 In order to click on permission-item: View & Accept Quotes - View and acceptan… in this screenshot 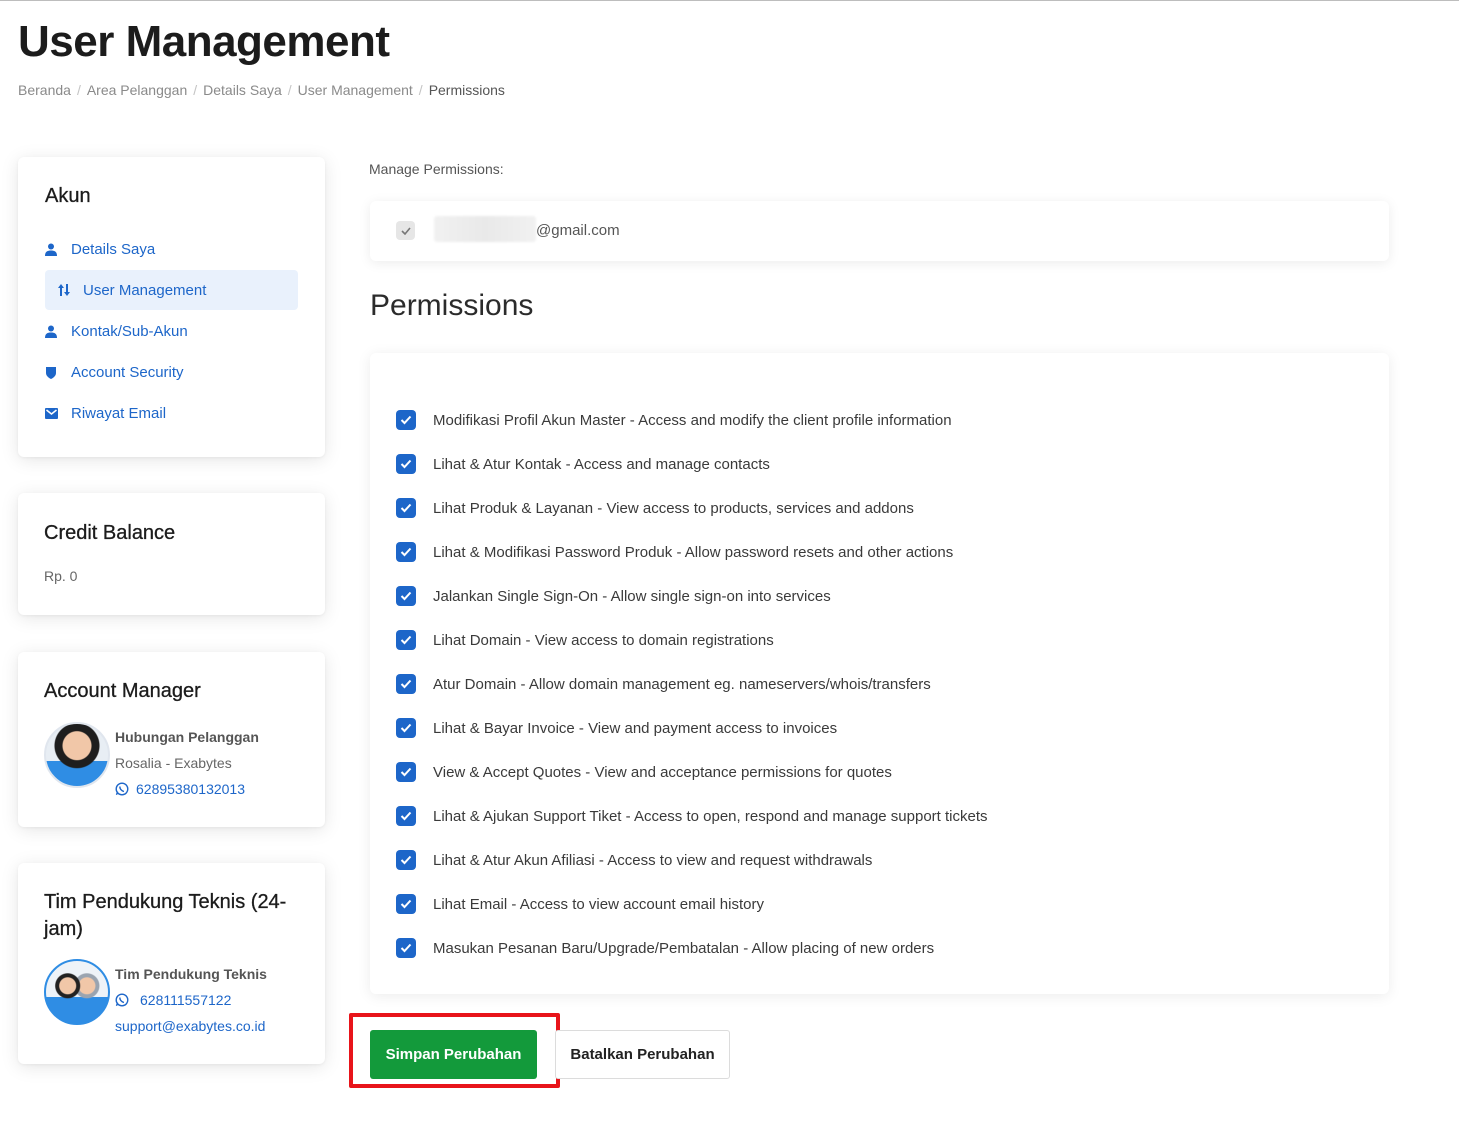, I will do `click(692, 772)`.